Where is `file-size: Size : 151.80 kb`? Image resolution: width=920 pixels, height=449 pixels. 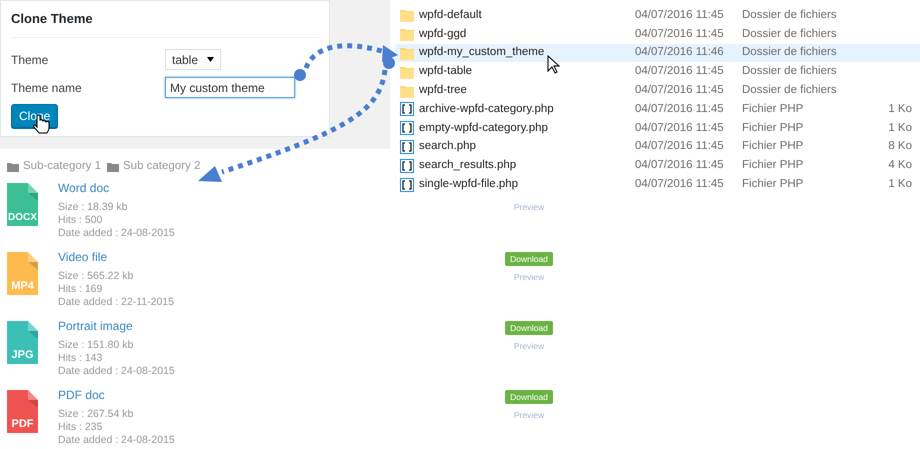
file-size: Size : 151.80 kb is located at coordinates (96, 345).